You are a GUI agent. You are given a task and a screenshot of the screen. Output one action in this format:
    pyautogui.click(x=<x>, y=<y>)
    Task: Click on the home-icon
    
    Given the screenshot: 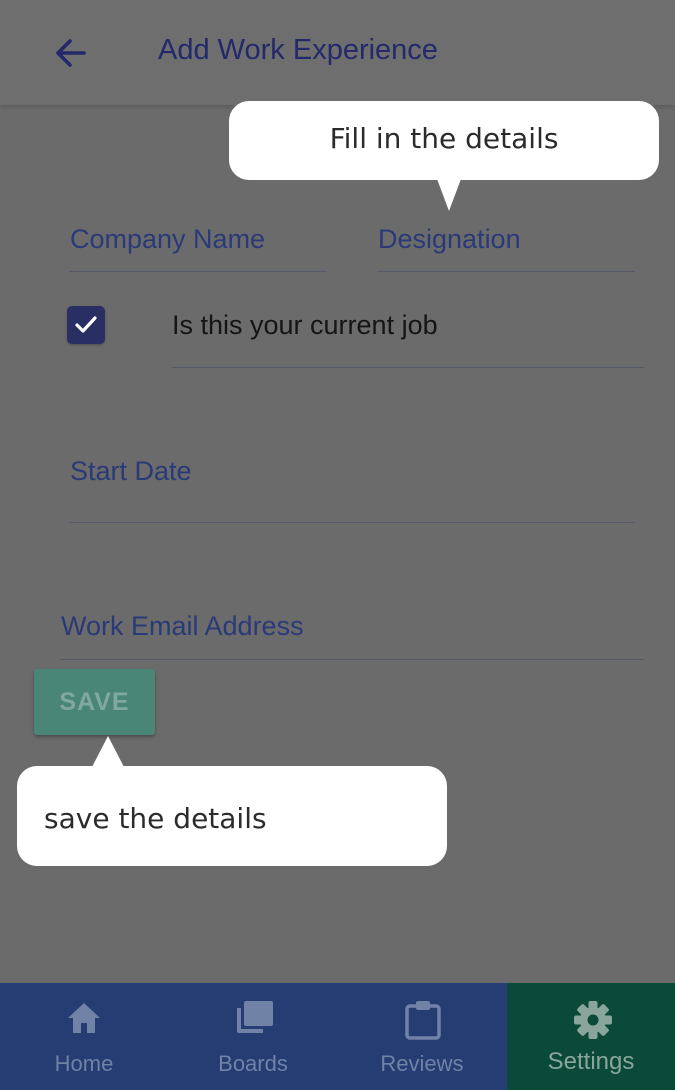 What is the action you would take?
    pyautogui.click(x=84, y=1018)
    